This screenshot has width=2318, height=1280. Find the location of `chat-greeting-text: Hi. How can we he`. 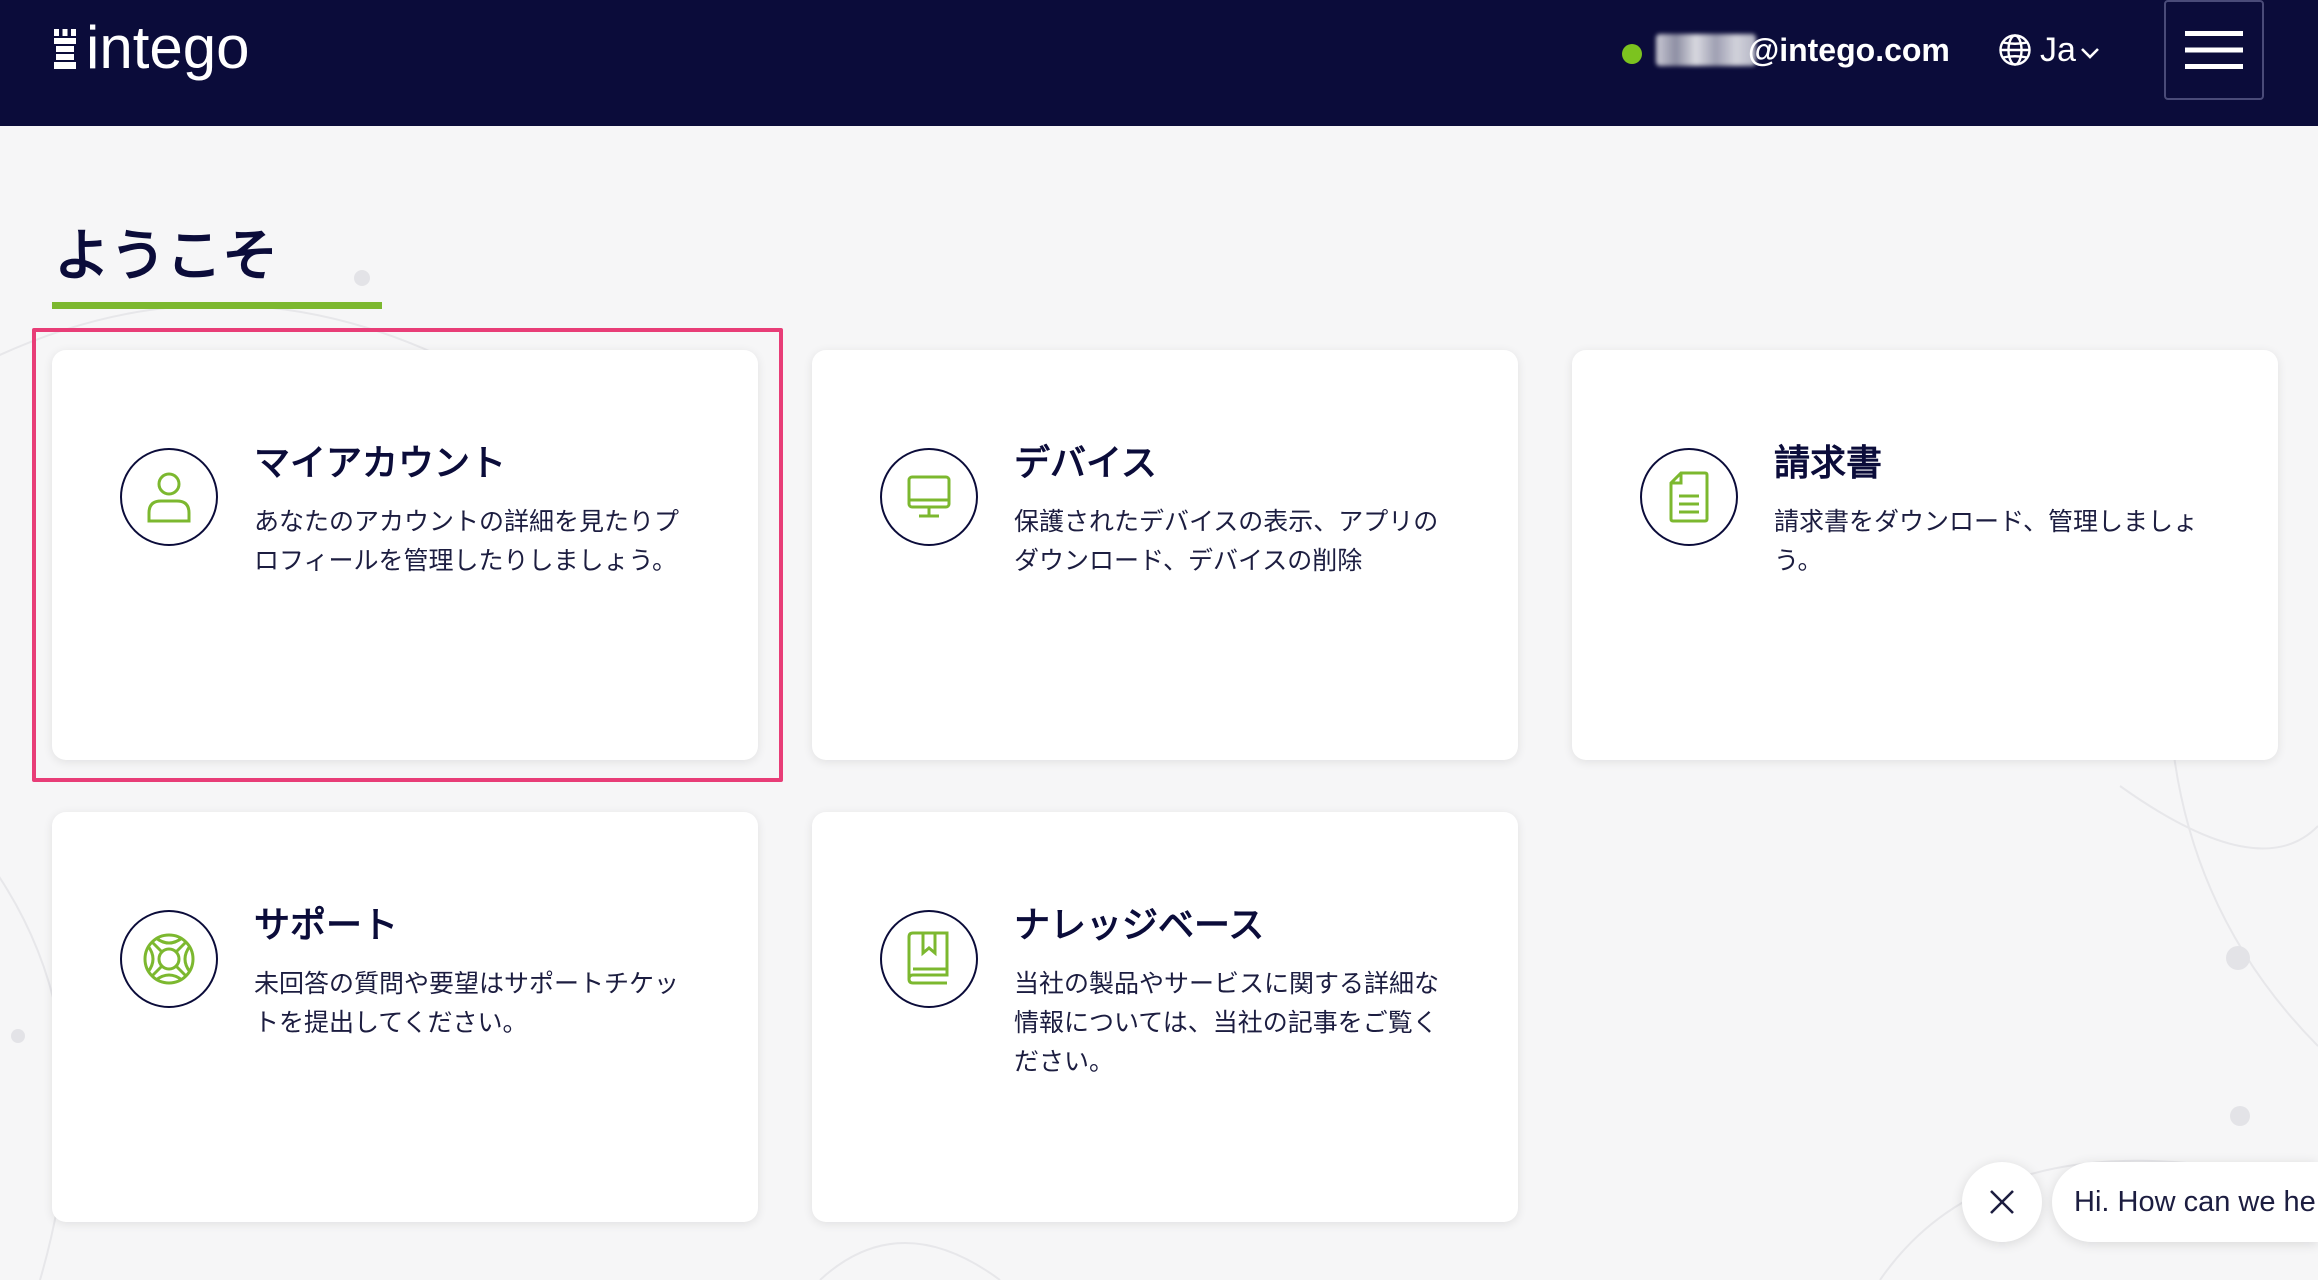

chat-greeting-text: Hi. How can we he is located at coordinates (2195, 1202).